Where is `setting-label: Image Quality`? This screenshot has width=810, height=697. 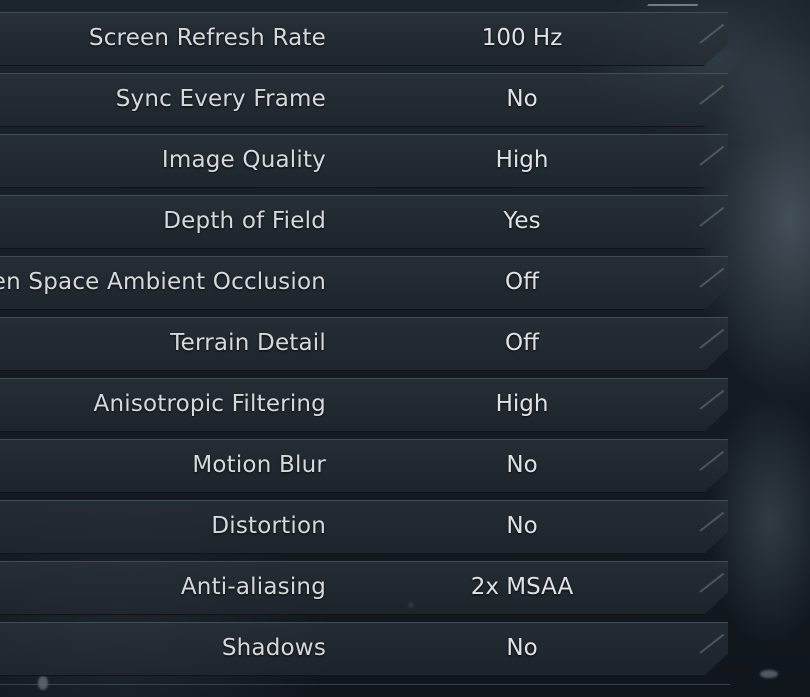 setting-label: Image Quality is located at coordinates (243, 160).